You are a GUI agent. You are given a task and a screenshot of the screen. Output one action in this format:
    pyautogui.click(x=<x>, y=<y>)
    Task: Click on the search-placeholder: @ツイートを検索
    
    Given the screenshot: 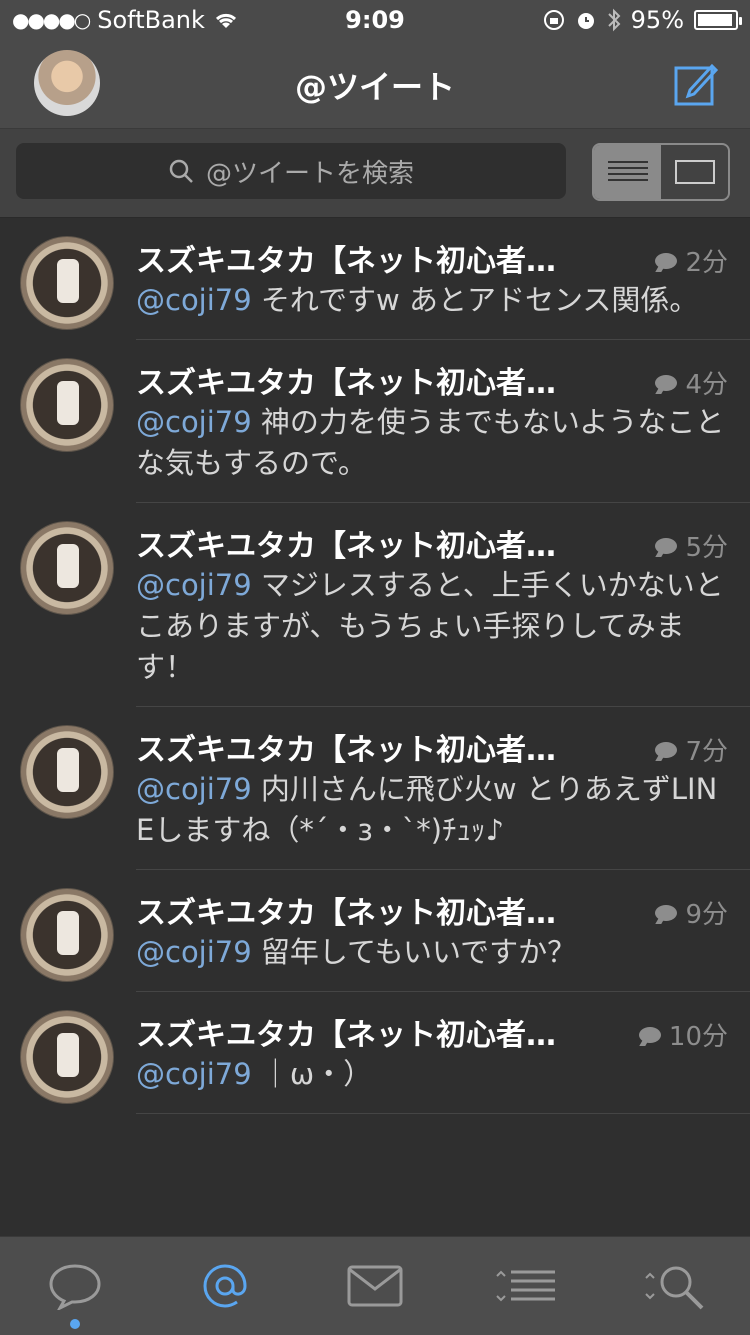 What is the action you would take?
    pyautogui.click(x=309, y=173)
    